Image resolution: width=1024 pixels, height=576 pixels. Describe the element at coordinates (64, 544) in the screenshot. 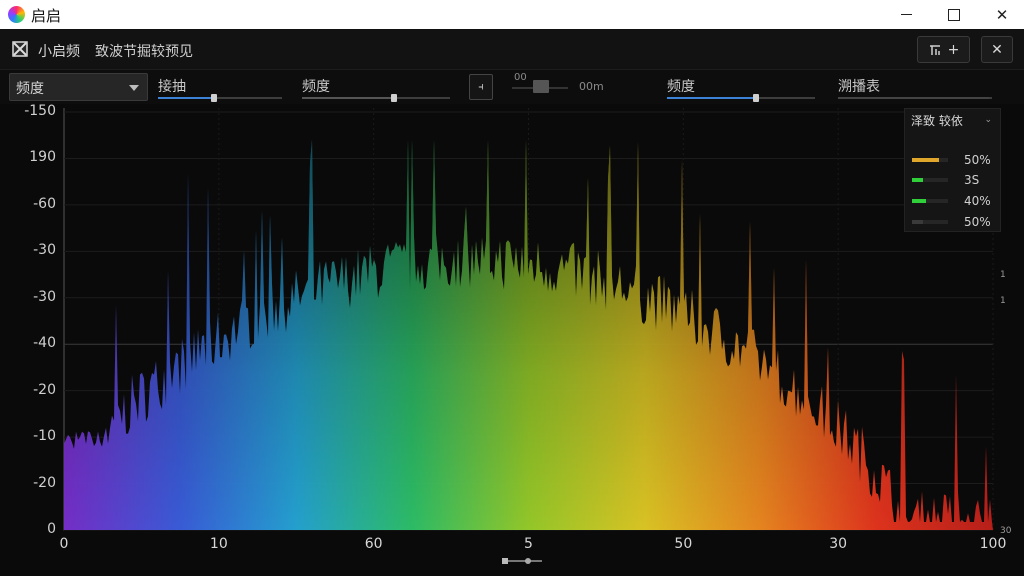

I see `x-tick-label: 0` at that location.